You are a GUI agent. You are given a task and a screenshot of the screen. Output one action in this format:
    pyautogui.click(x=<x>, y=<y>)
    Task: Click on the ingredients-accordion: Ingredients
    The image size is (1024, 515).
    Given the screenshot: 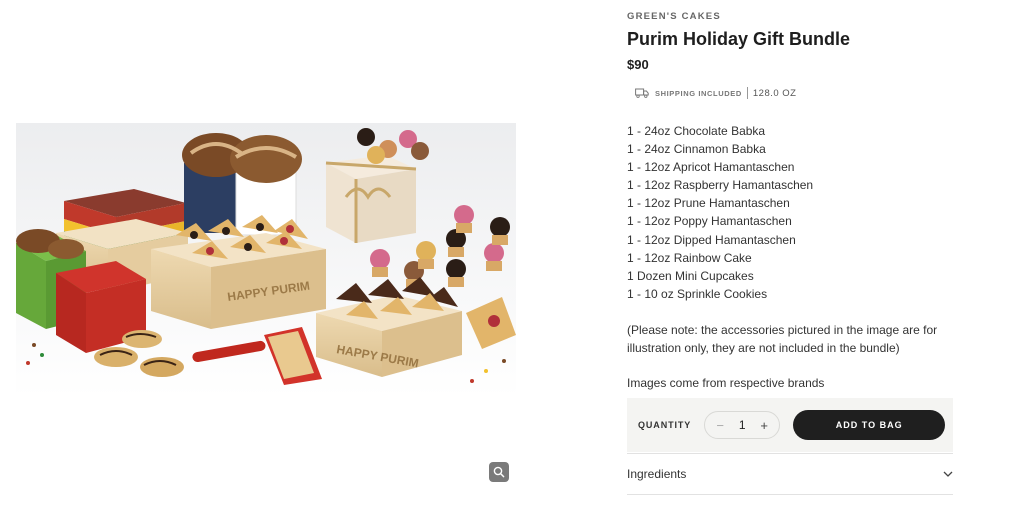 What is the action you would take?
    pyautogui.click(x=790, y=474)
    